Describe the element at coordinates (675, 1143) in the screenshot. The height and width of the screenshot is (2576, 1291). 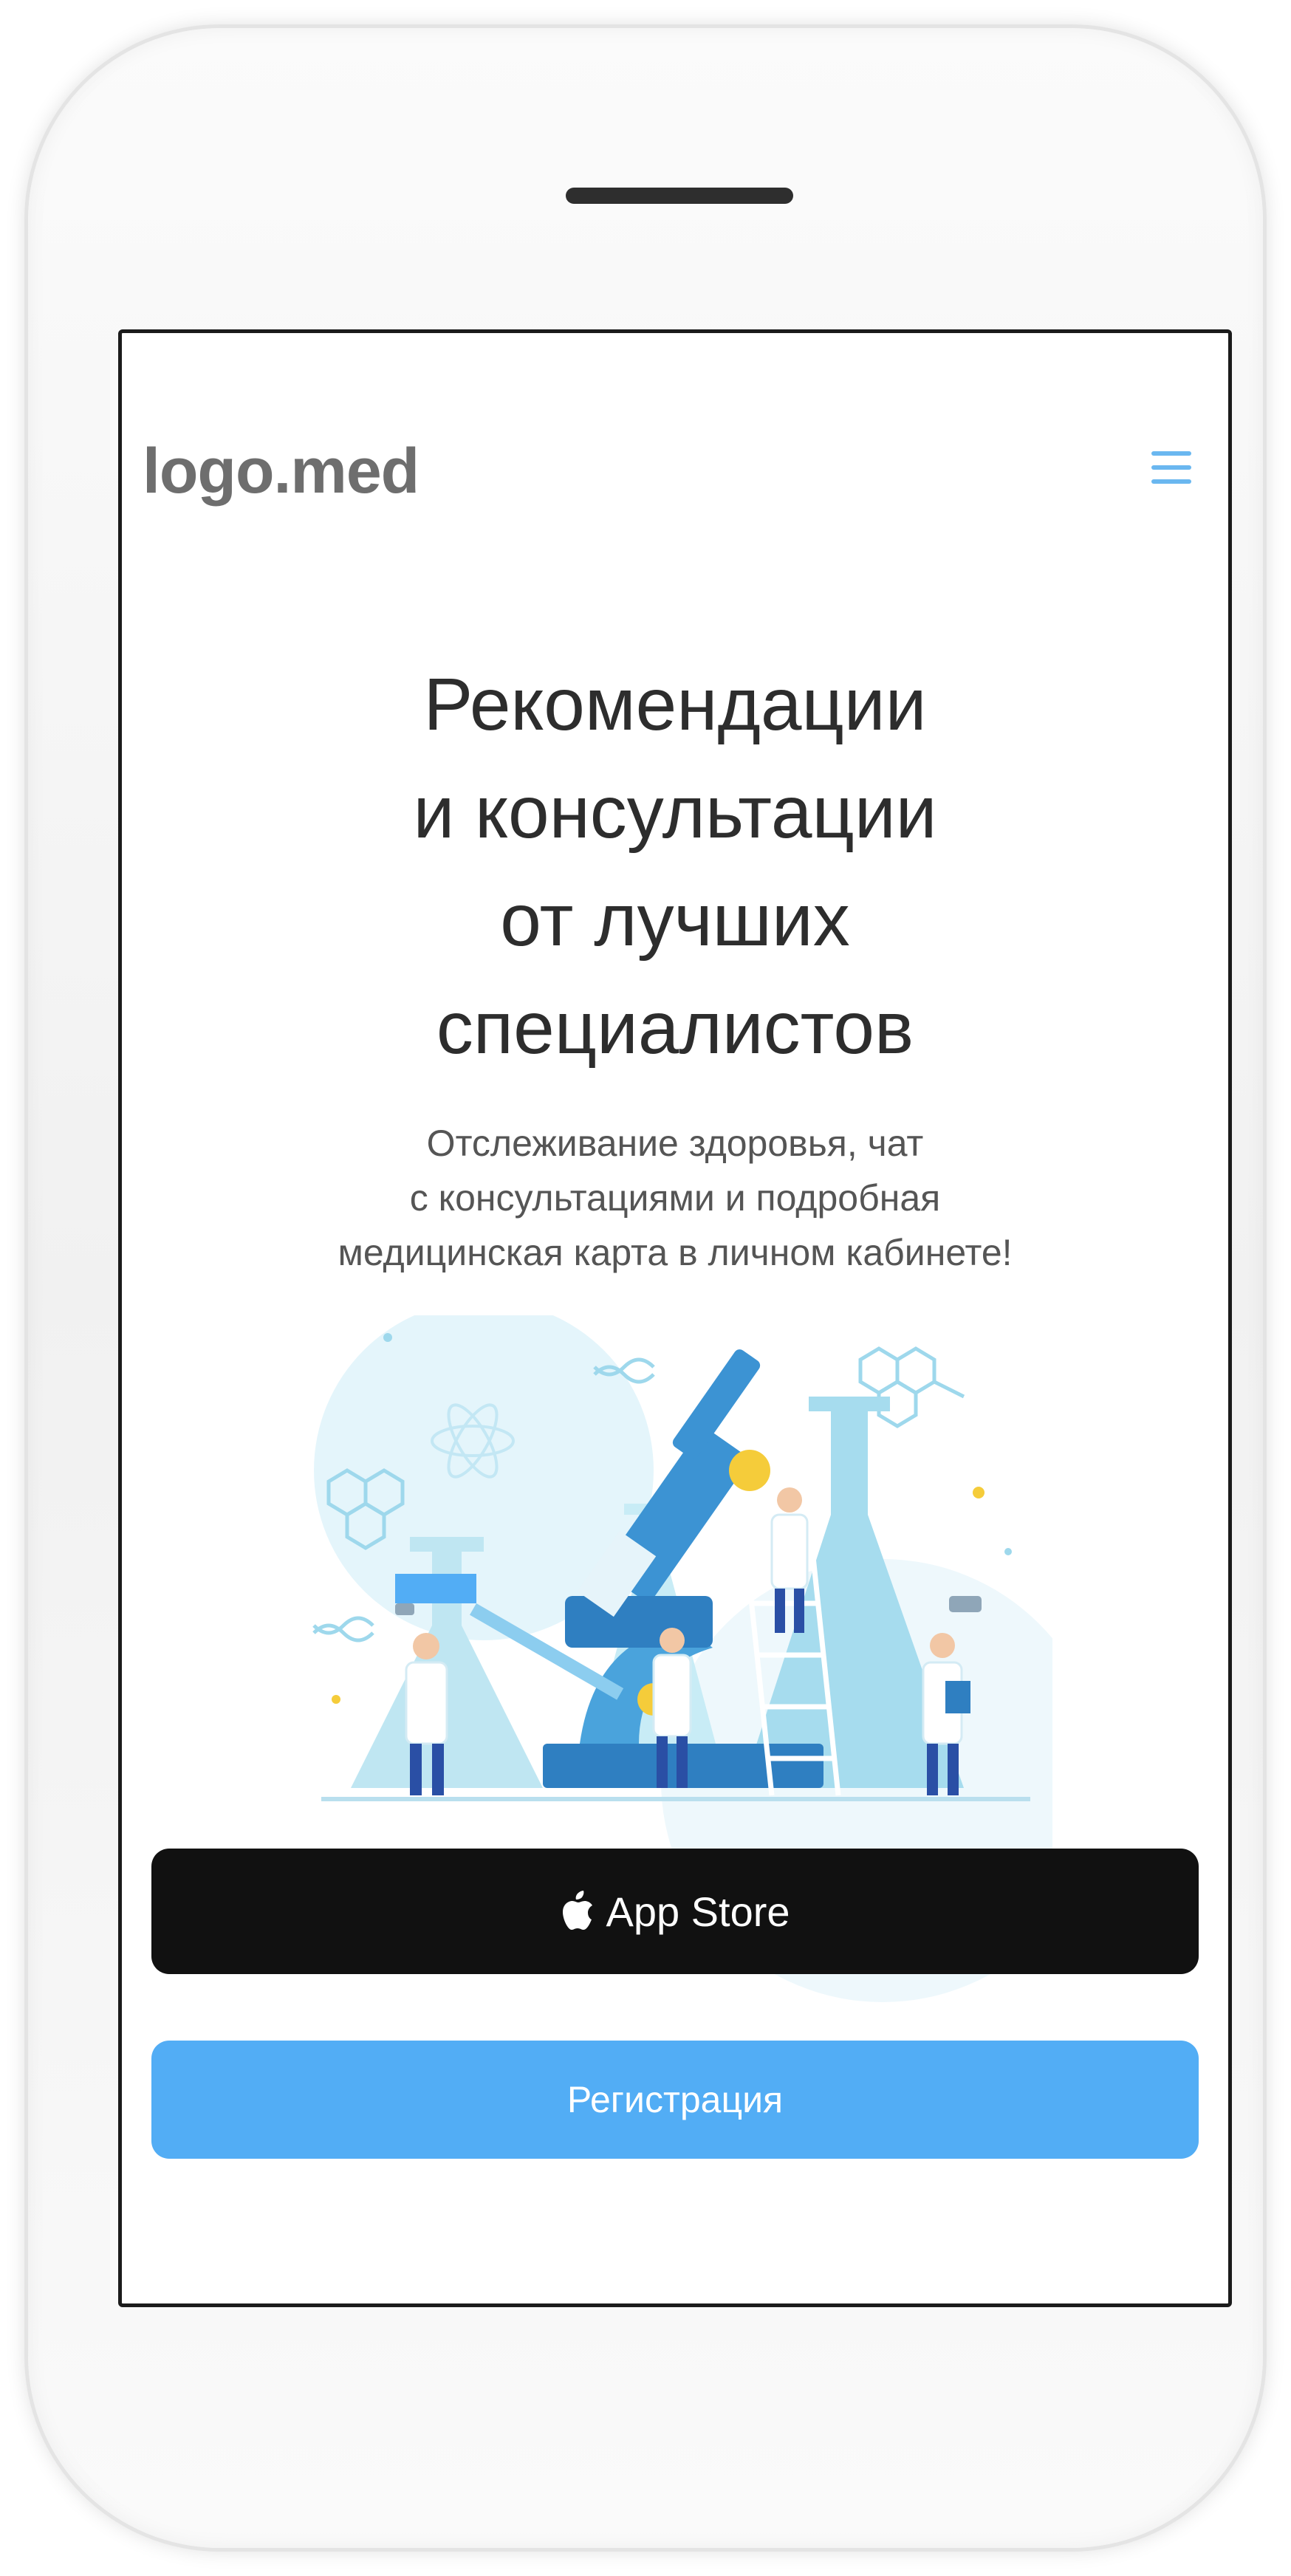
I see `hero-subtitle-line: Отслеживание здоровья, чат` at that location.